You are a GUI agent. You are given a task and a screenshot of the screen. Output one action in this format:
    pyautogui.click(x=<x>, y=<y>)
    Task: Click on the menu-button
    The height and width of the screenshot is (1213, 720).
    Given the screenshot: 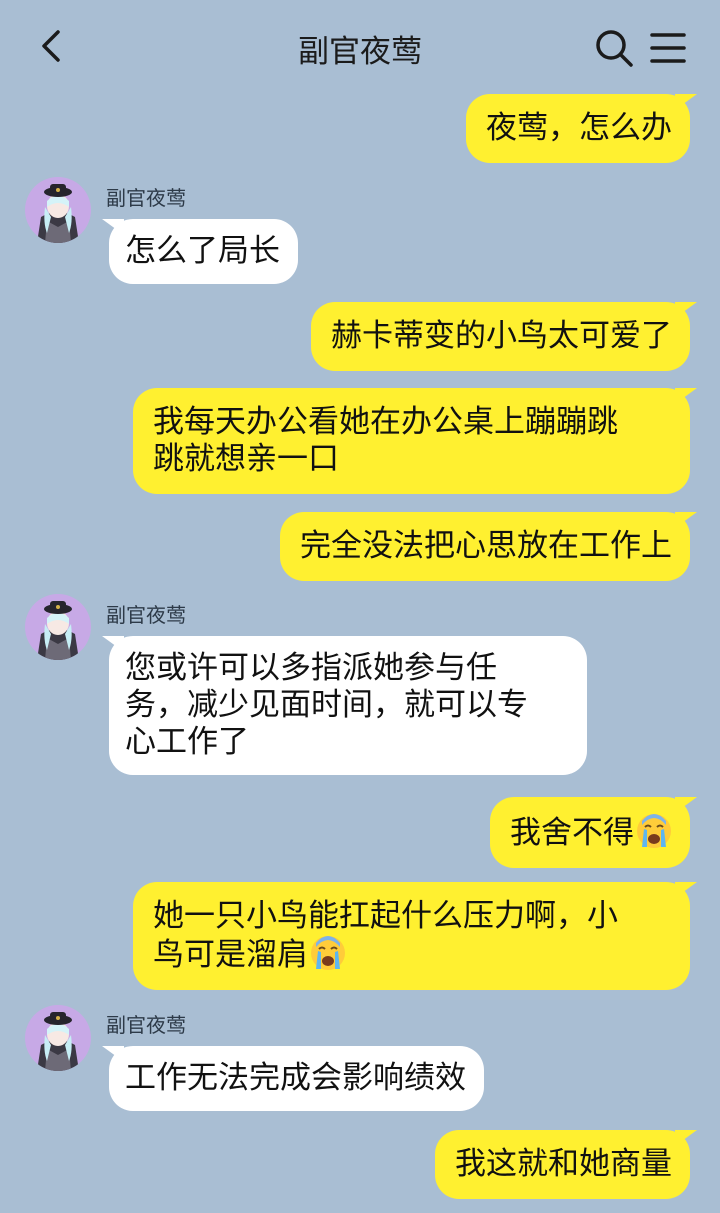 What is the action you would take?
    pyautogui.click(x=668, y=48)
    